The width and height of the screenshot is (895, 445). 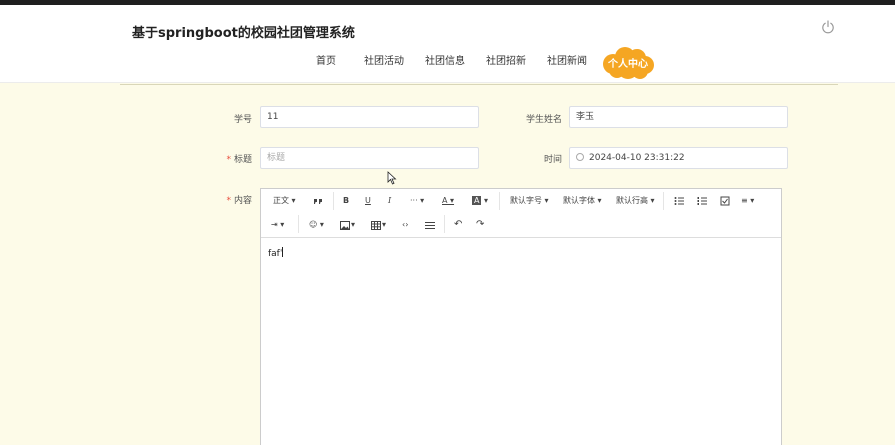 What do you see at coordinates (445, 59) in the screenshot?
I see `nav-item-club-info: 社团信息` at bounding box center [445, 59].